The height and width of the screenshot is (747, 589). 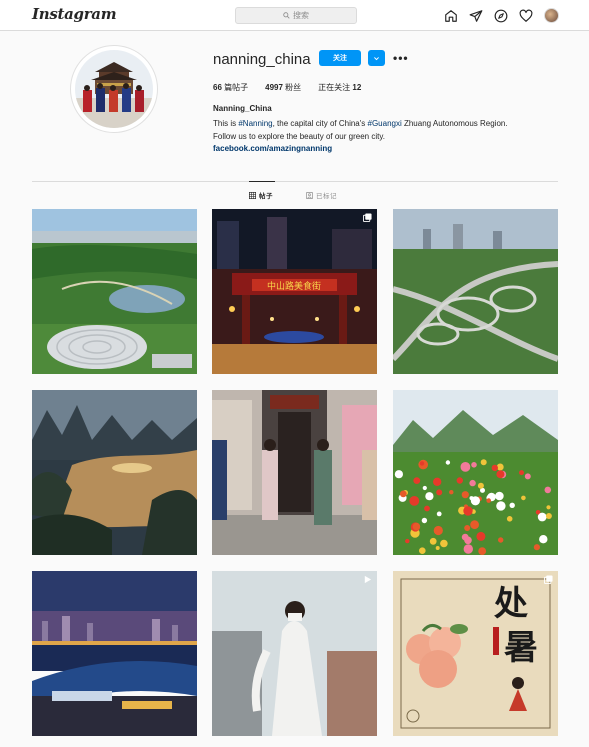 I want to click on search-input: 搜索, so click(x=296, y=15).